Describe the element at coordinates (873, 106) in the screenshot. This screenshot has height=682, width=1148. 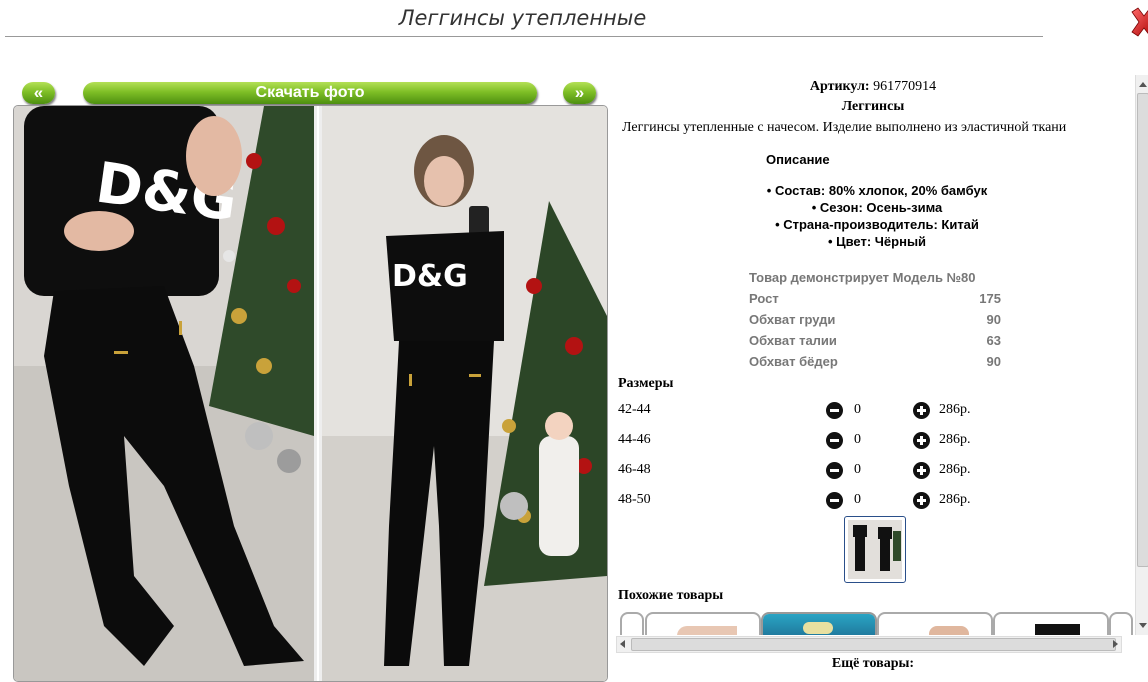
I see `product-name: Леггинсы` at that location.